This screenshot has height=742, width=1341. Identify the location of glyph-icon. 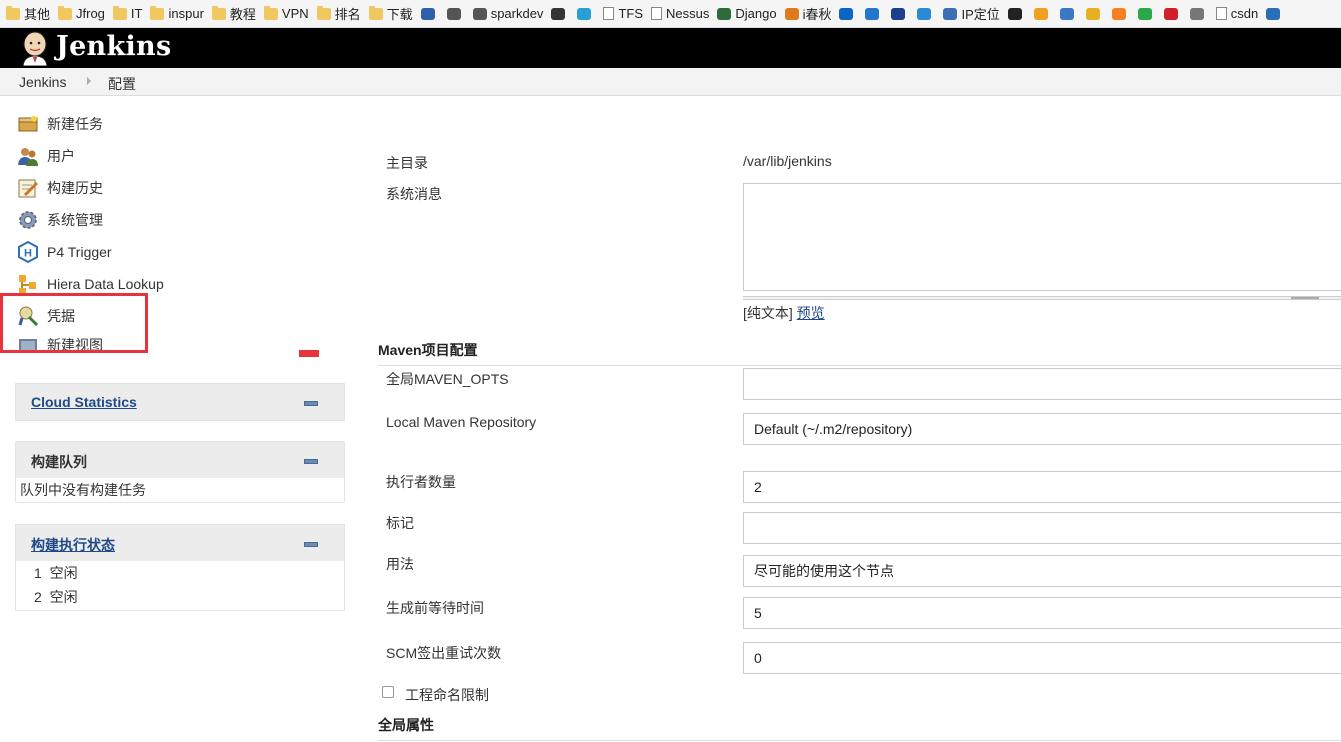
(558, 13).